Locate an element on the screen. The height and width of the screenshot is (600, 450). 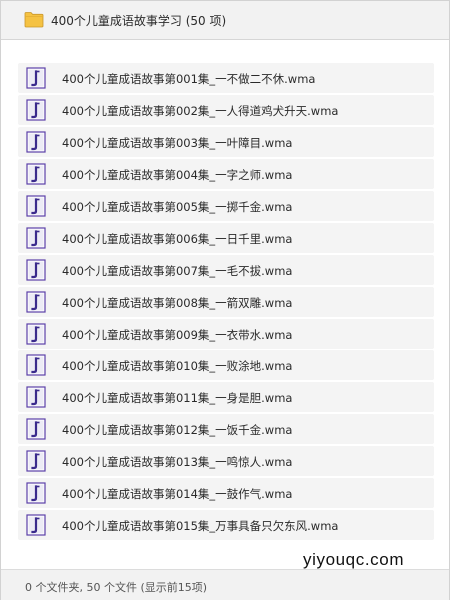
folder-header: 400个儿童成语故事学习 (50 项) is located at coordinates (225, 20).